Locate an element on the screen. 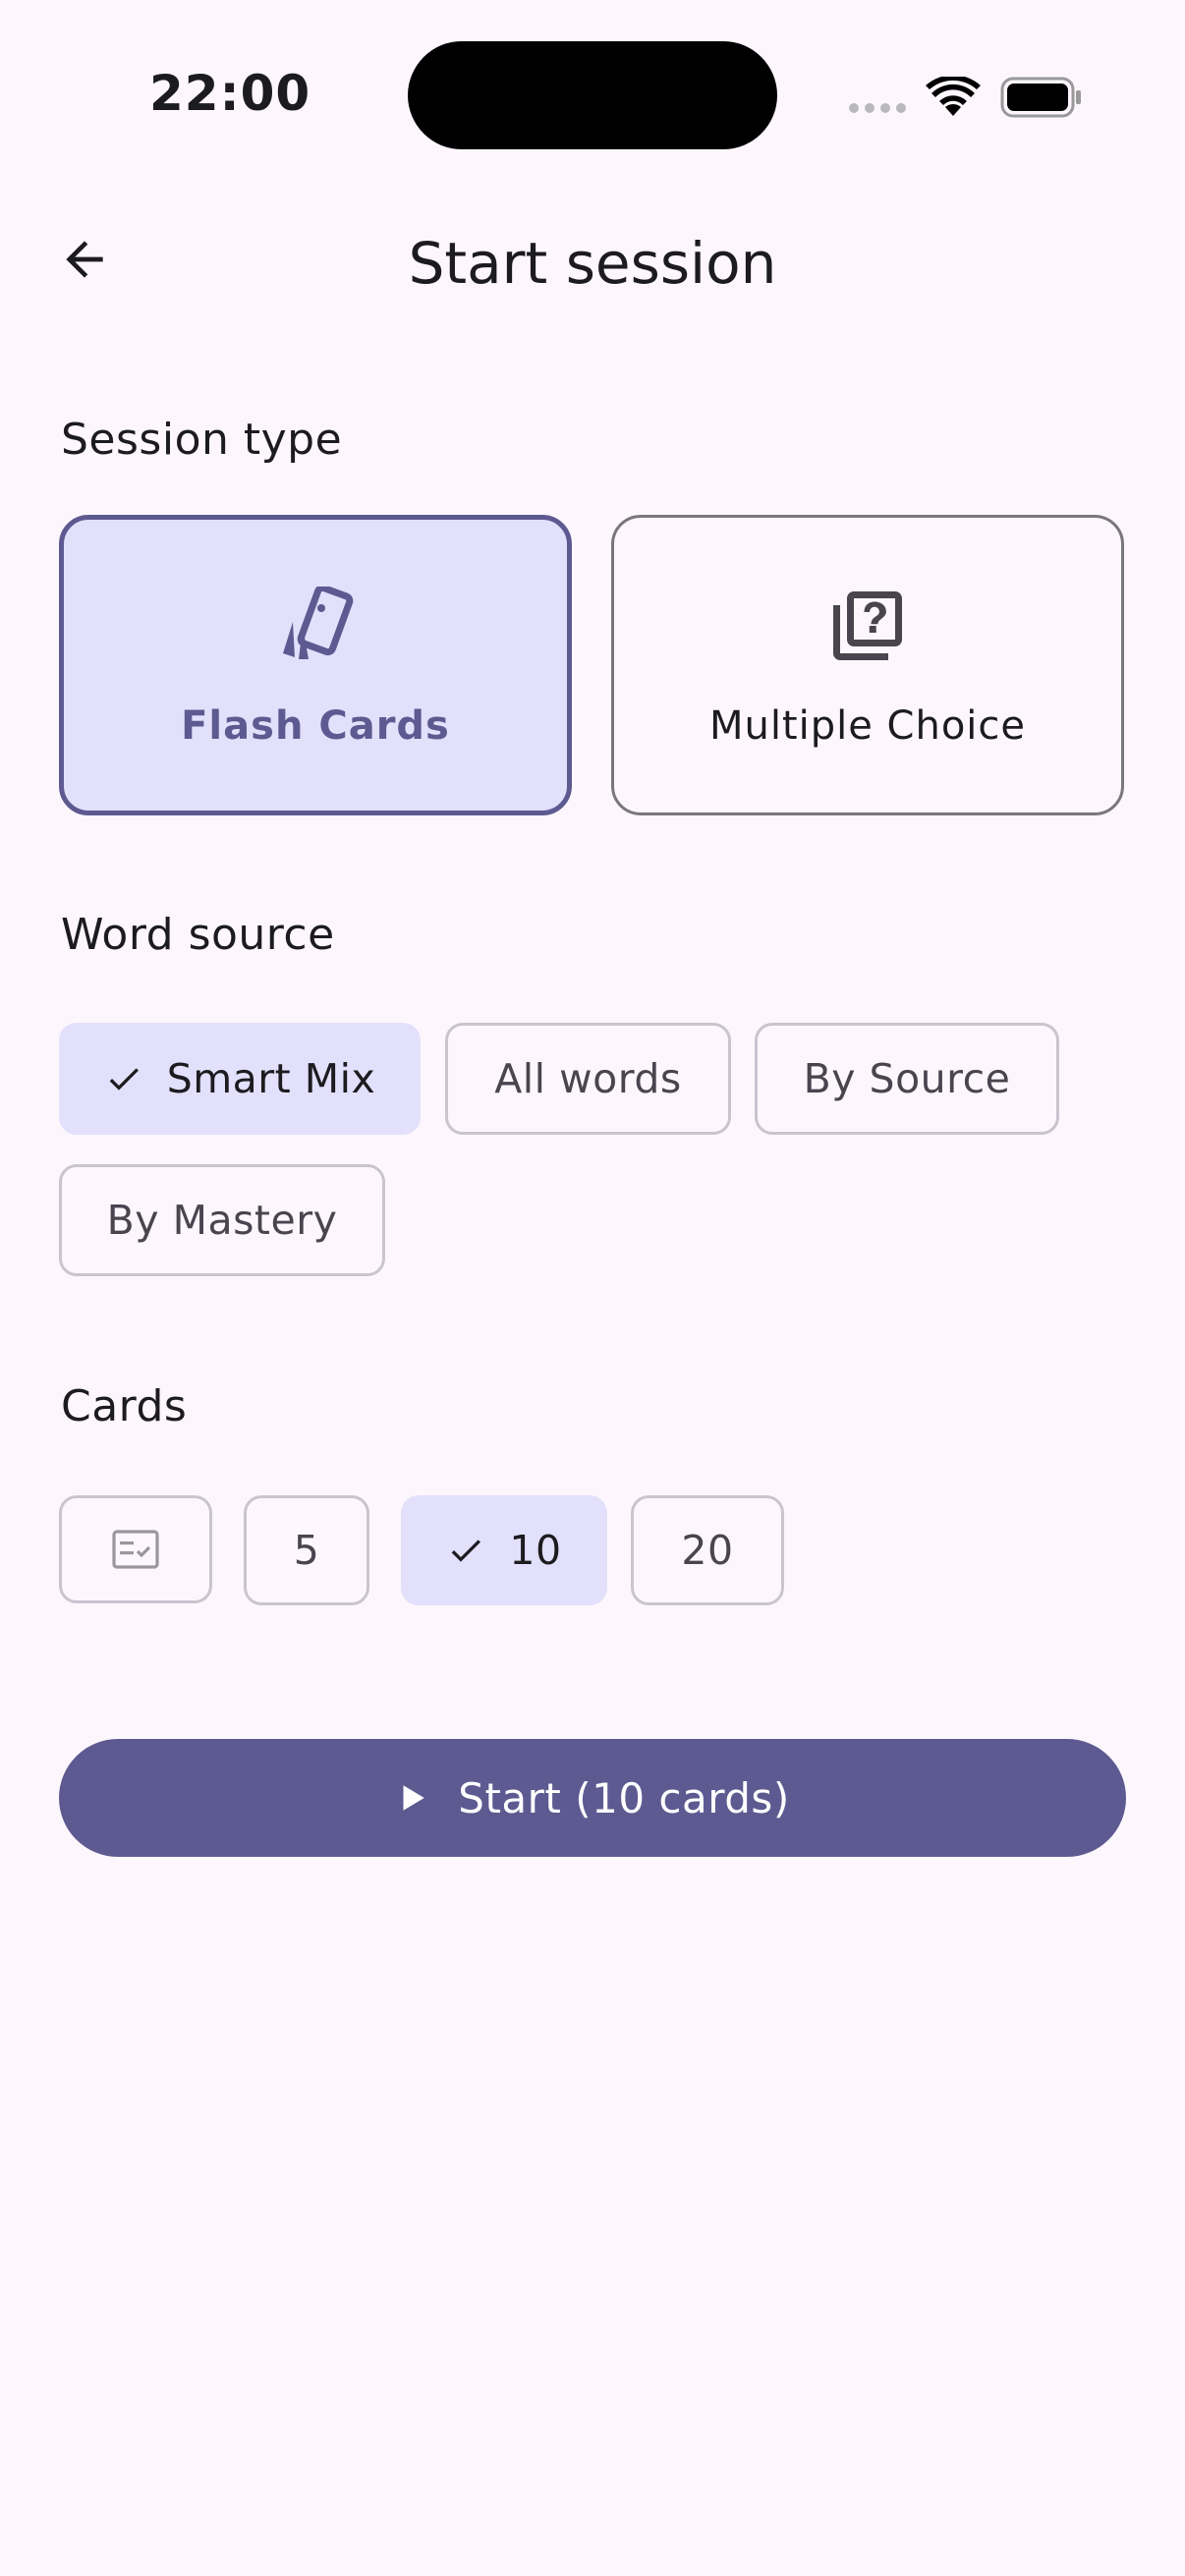  chip-all-words: All words is located at coordinates (588, 1079).